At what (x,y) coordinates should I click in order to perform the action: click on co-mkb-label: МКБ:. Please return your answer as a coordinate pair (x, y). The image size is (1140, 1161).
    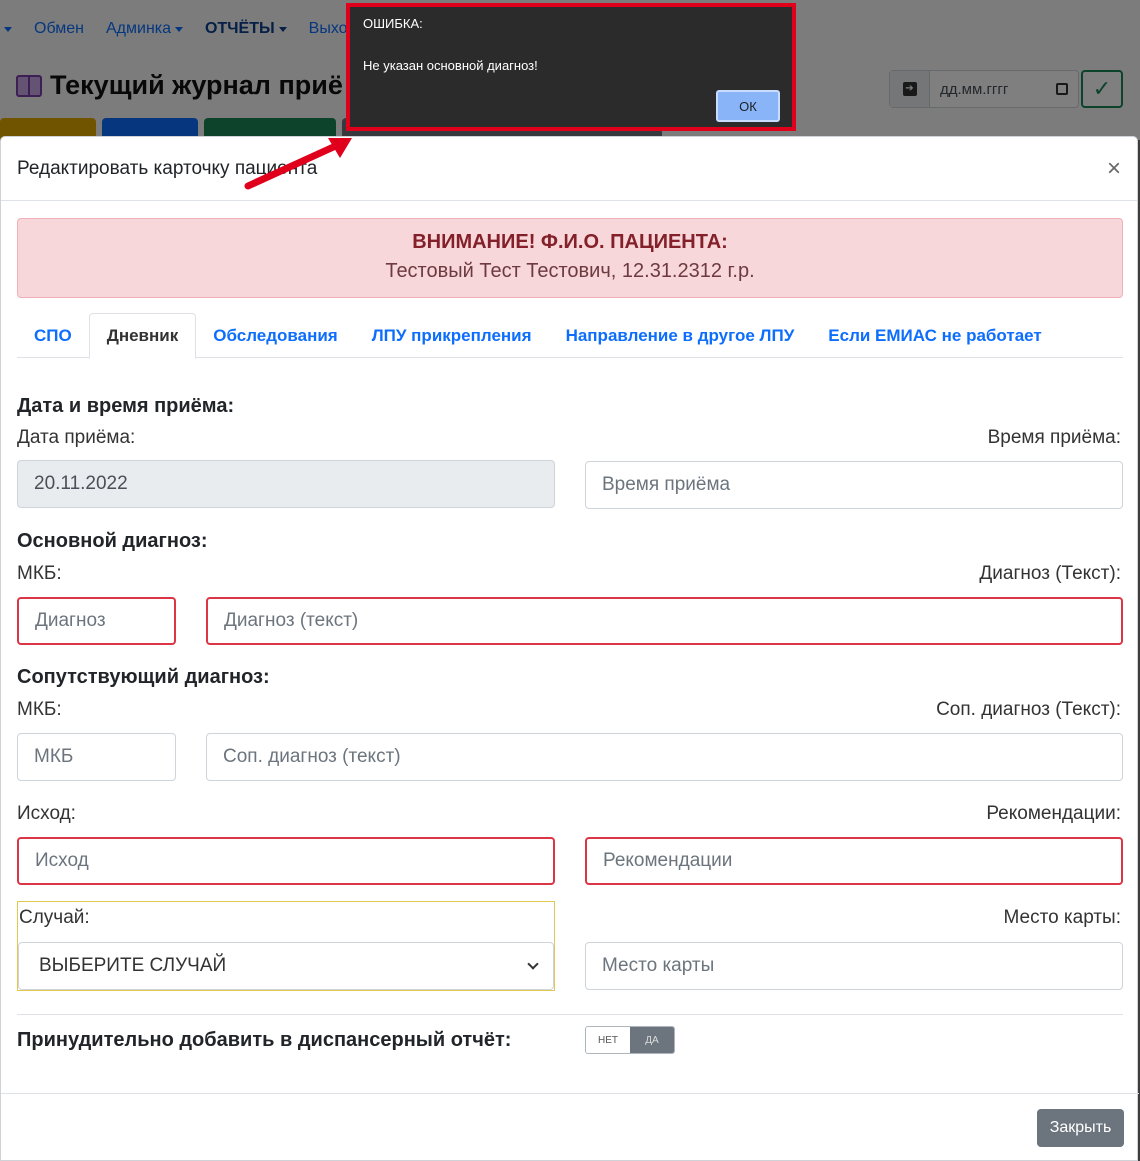
    Looking at the image, I should click on (39, 709).